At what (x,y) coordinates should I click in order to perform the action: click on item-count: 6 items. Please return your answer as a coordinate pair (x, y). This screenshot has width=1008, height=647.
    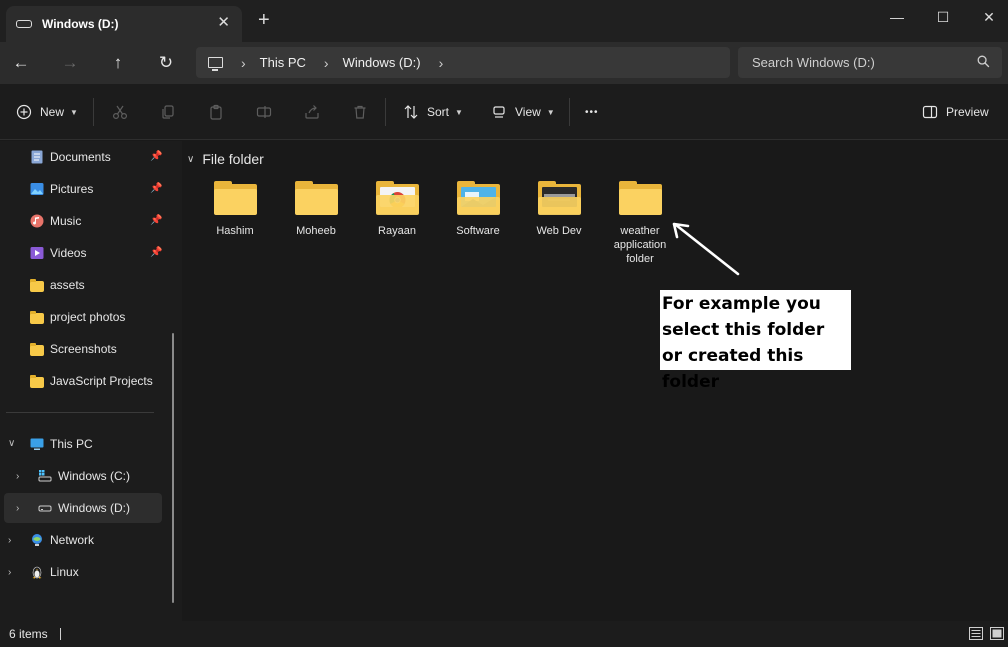
    Looking at the image, I should click on (28, 634).